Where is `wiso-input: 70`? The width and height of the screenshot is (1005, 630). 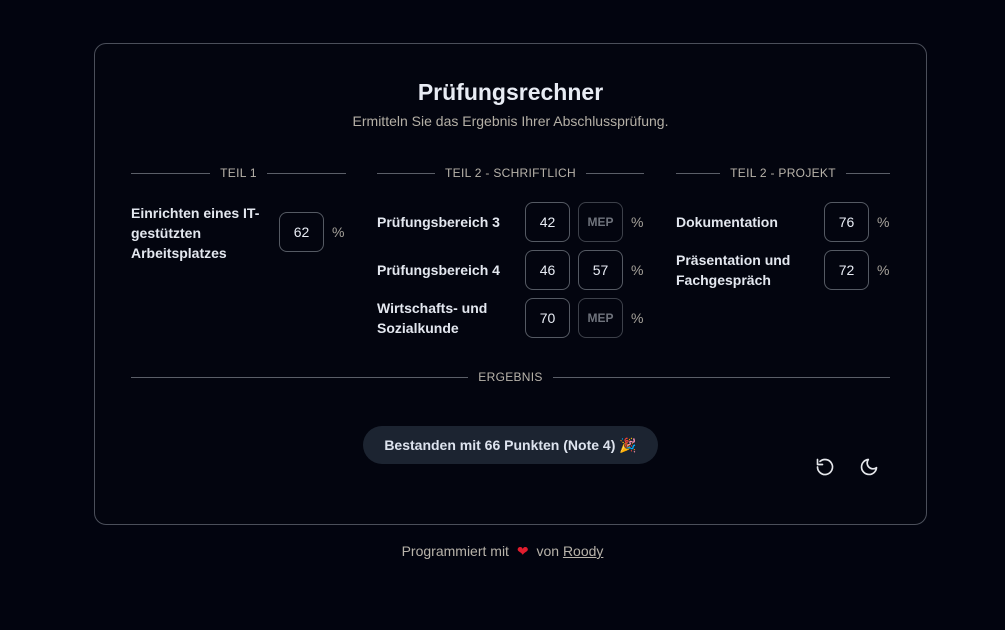 wiso-input: 70 is located at coordinates (547, 318).